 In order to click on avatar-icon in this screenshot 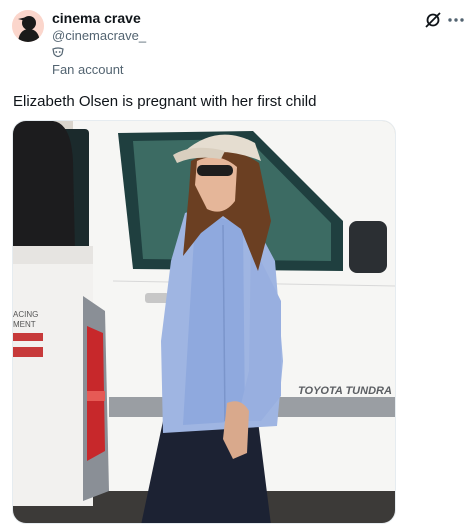, I will do `click(28, 26)`.